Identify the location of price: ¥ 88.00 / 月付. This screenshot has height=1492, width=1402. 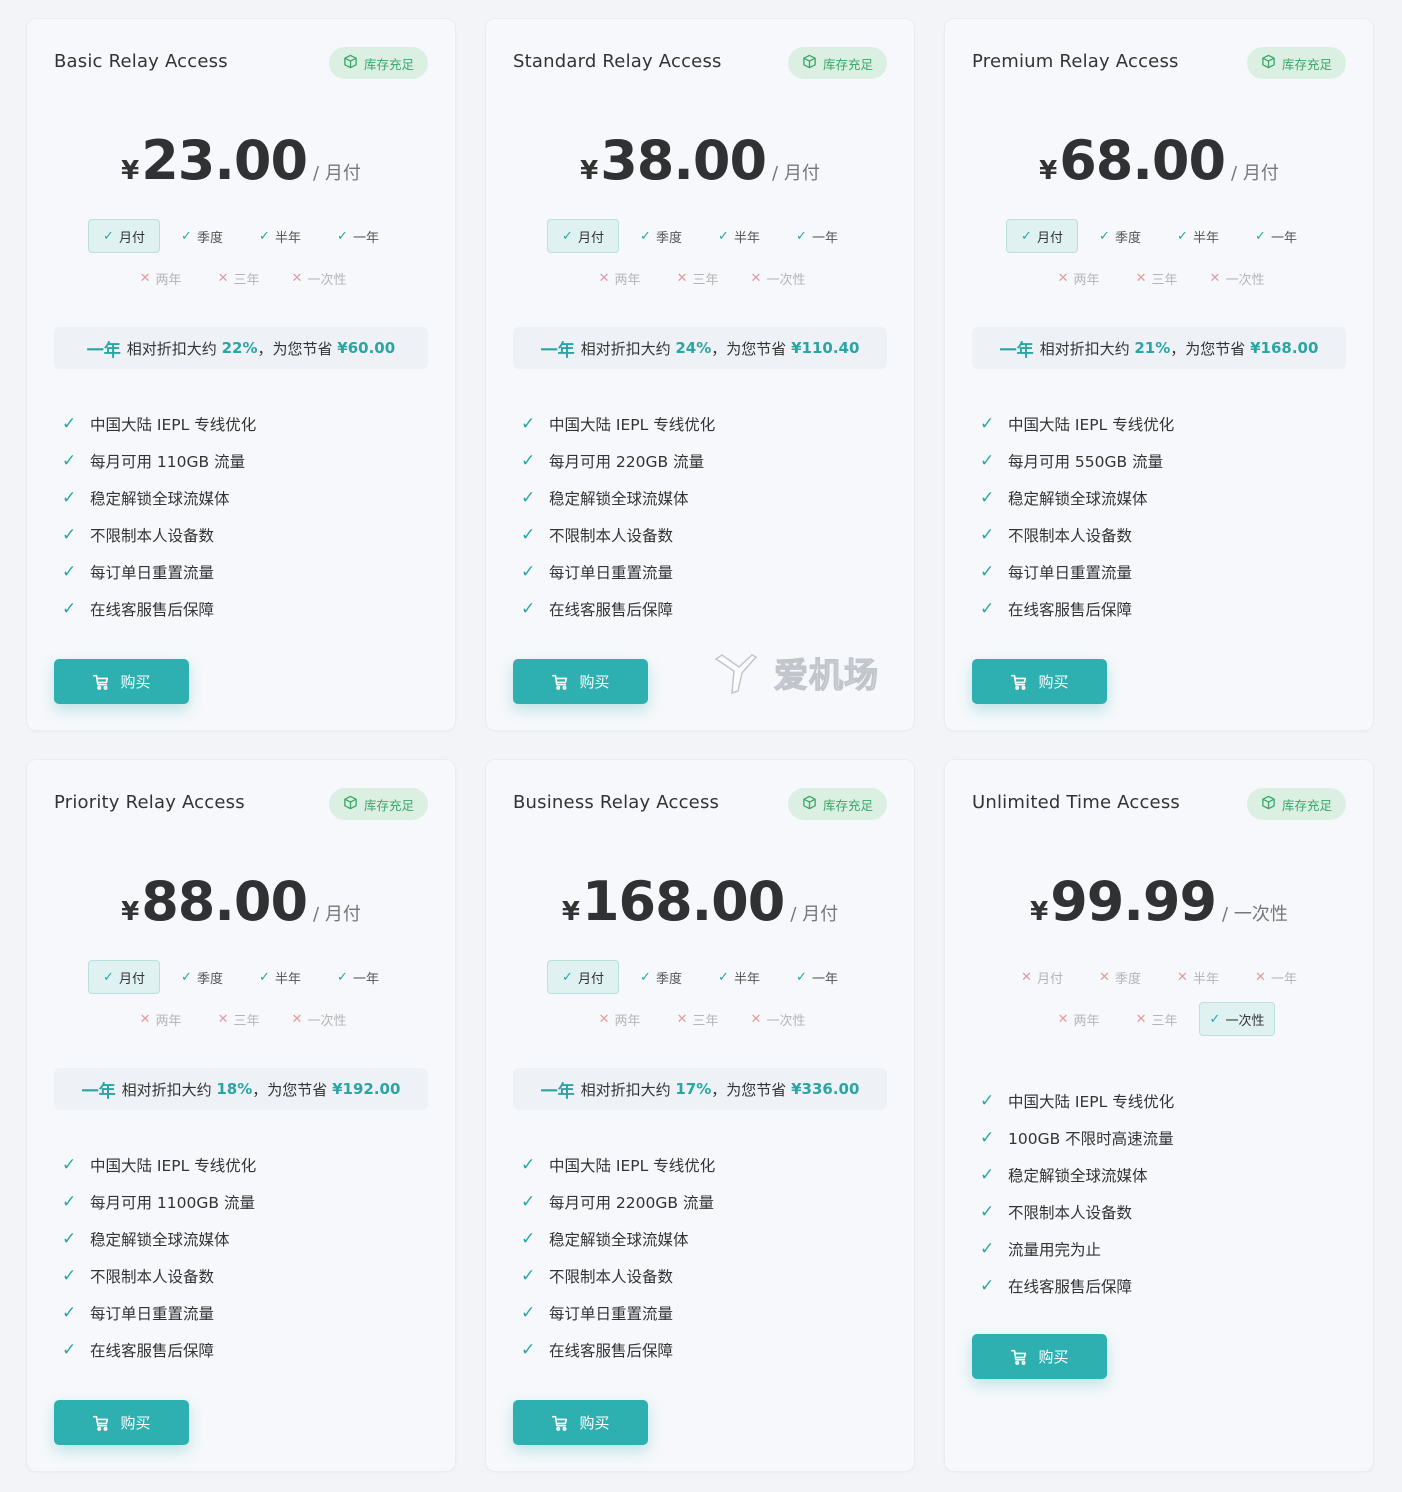
(241, 901).